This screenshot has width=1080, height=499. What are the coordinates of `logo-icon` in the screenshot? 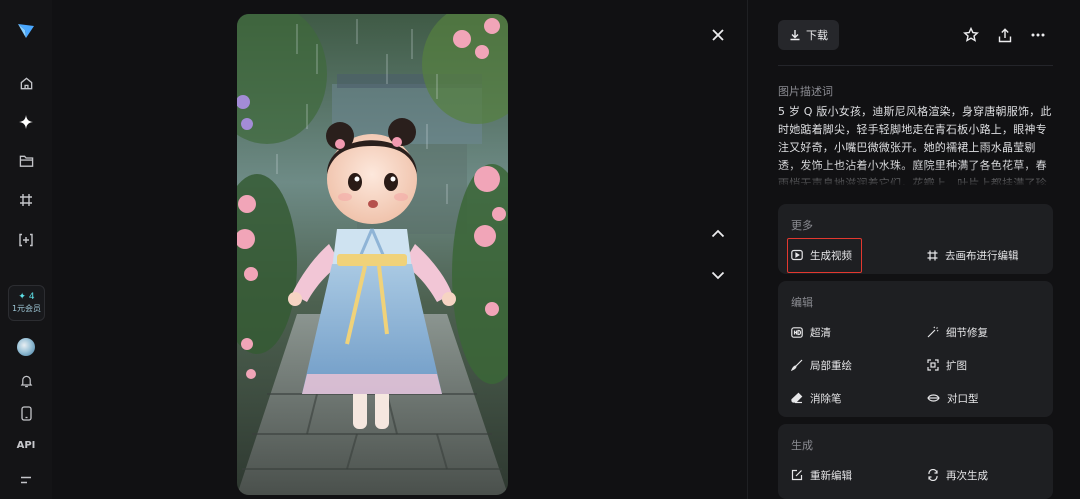 It's located at (26, 30).